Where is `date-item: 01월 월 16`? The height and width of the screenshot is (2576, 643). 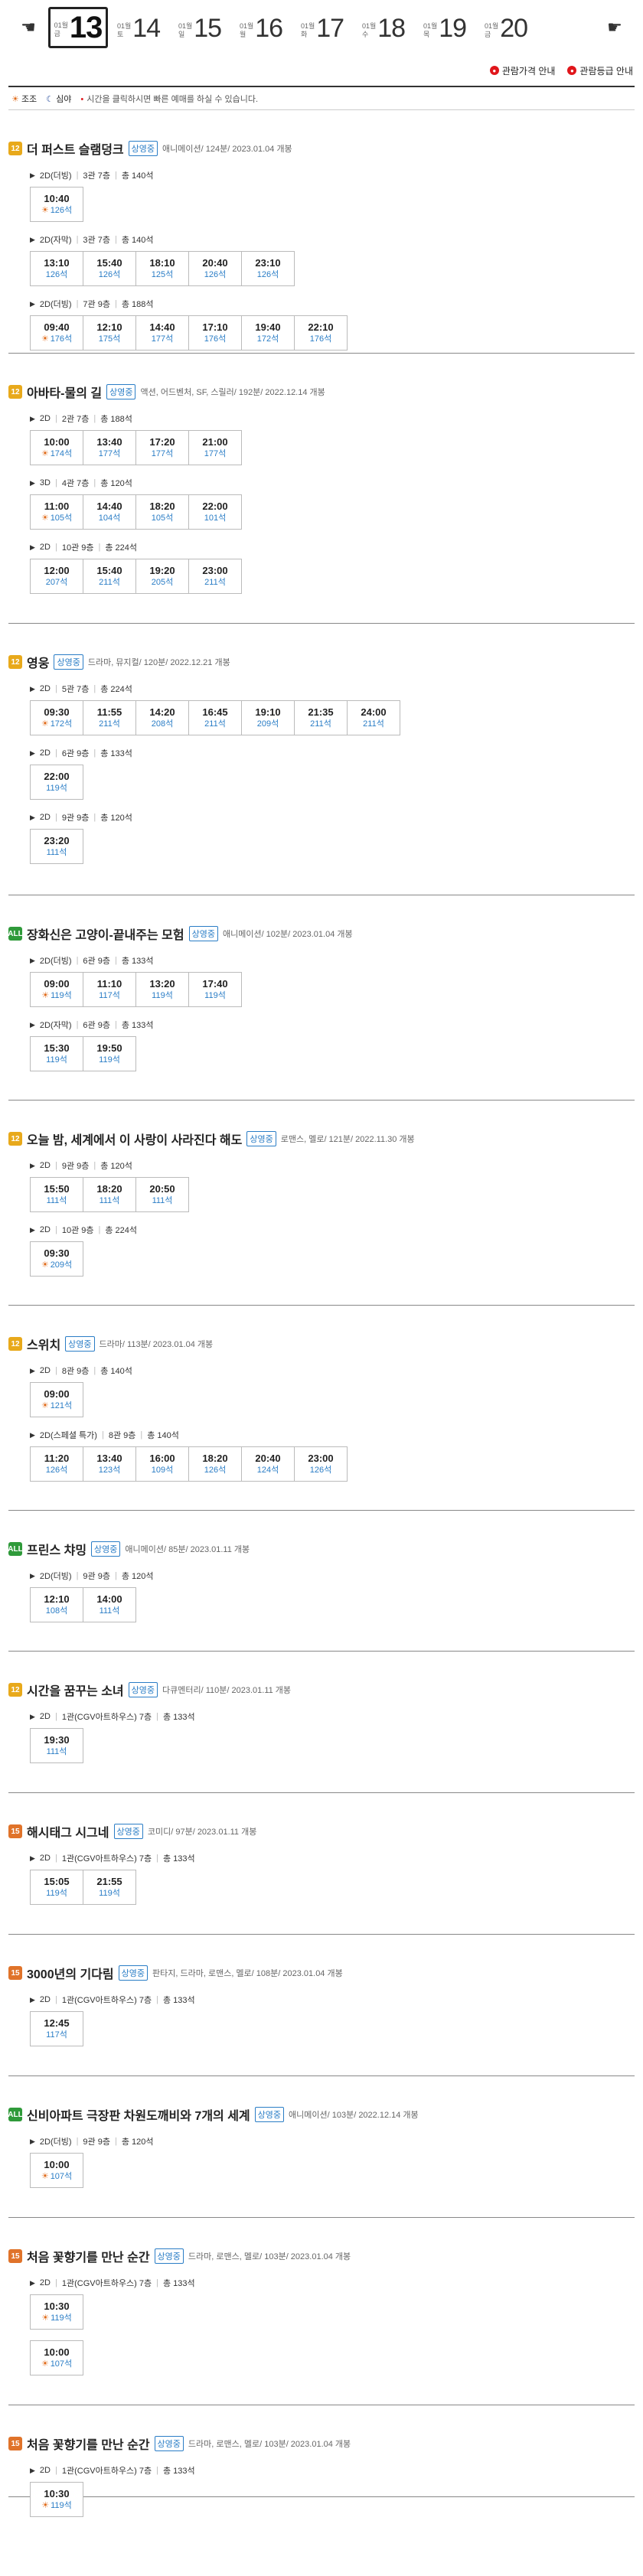 date-item: 01월 월 16 is located at coordinates (261, 27).